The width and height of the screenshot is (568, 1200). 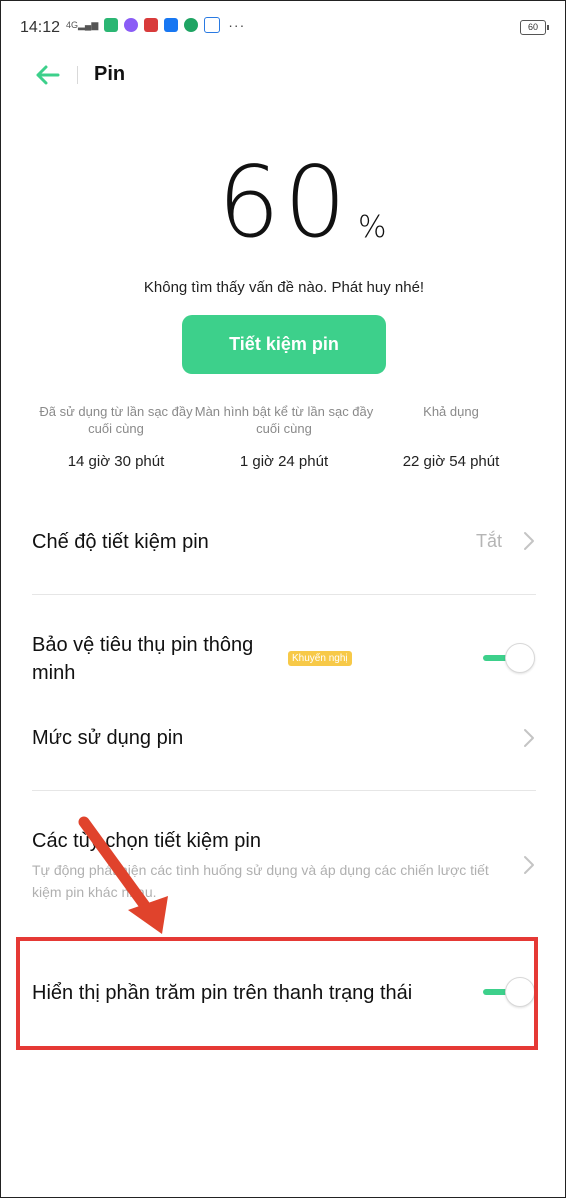 What do you see at coordinates (284, 344) in the screenshot?
I see `save-battery-button: Tiết kiệm pin` at bounding box center [284, 344].